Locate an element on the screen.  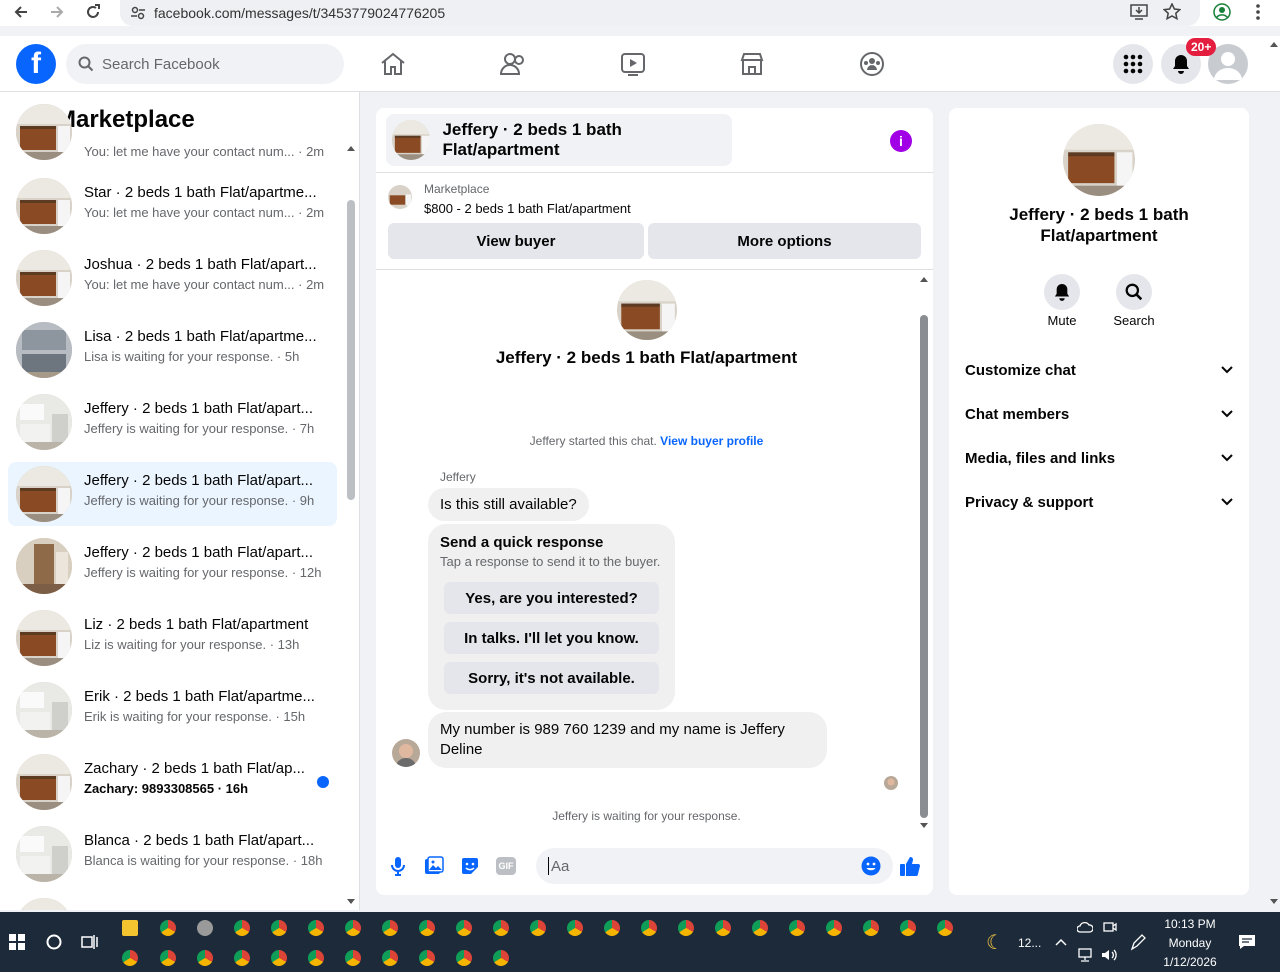
listing-title: $800 - 2 beds 1 bath Flat/apartment is located at coordinates (527, 208).